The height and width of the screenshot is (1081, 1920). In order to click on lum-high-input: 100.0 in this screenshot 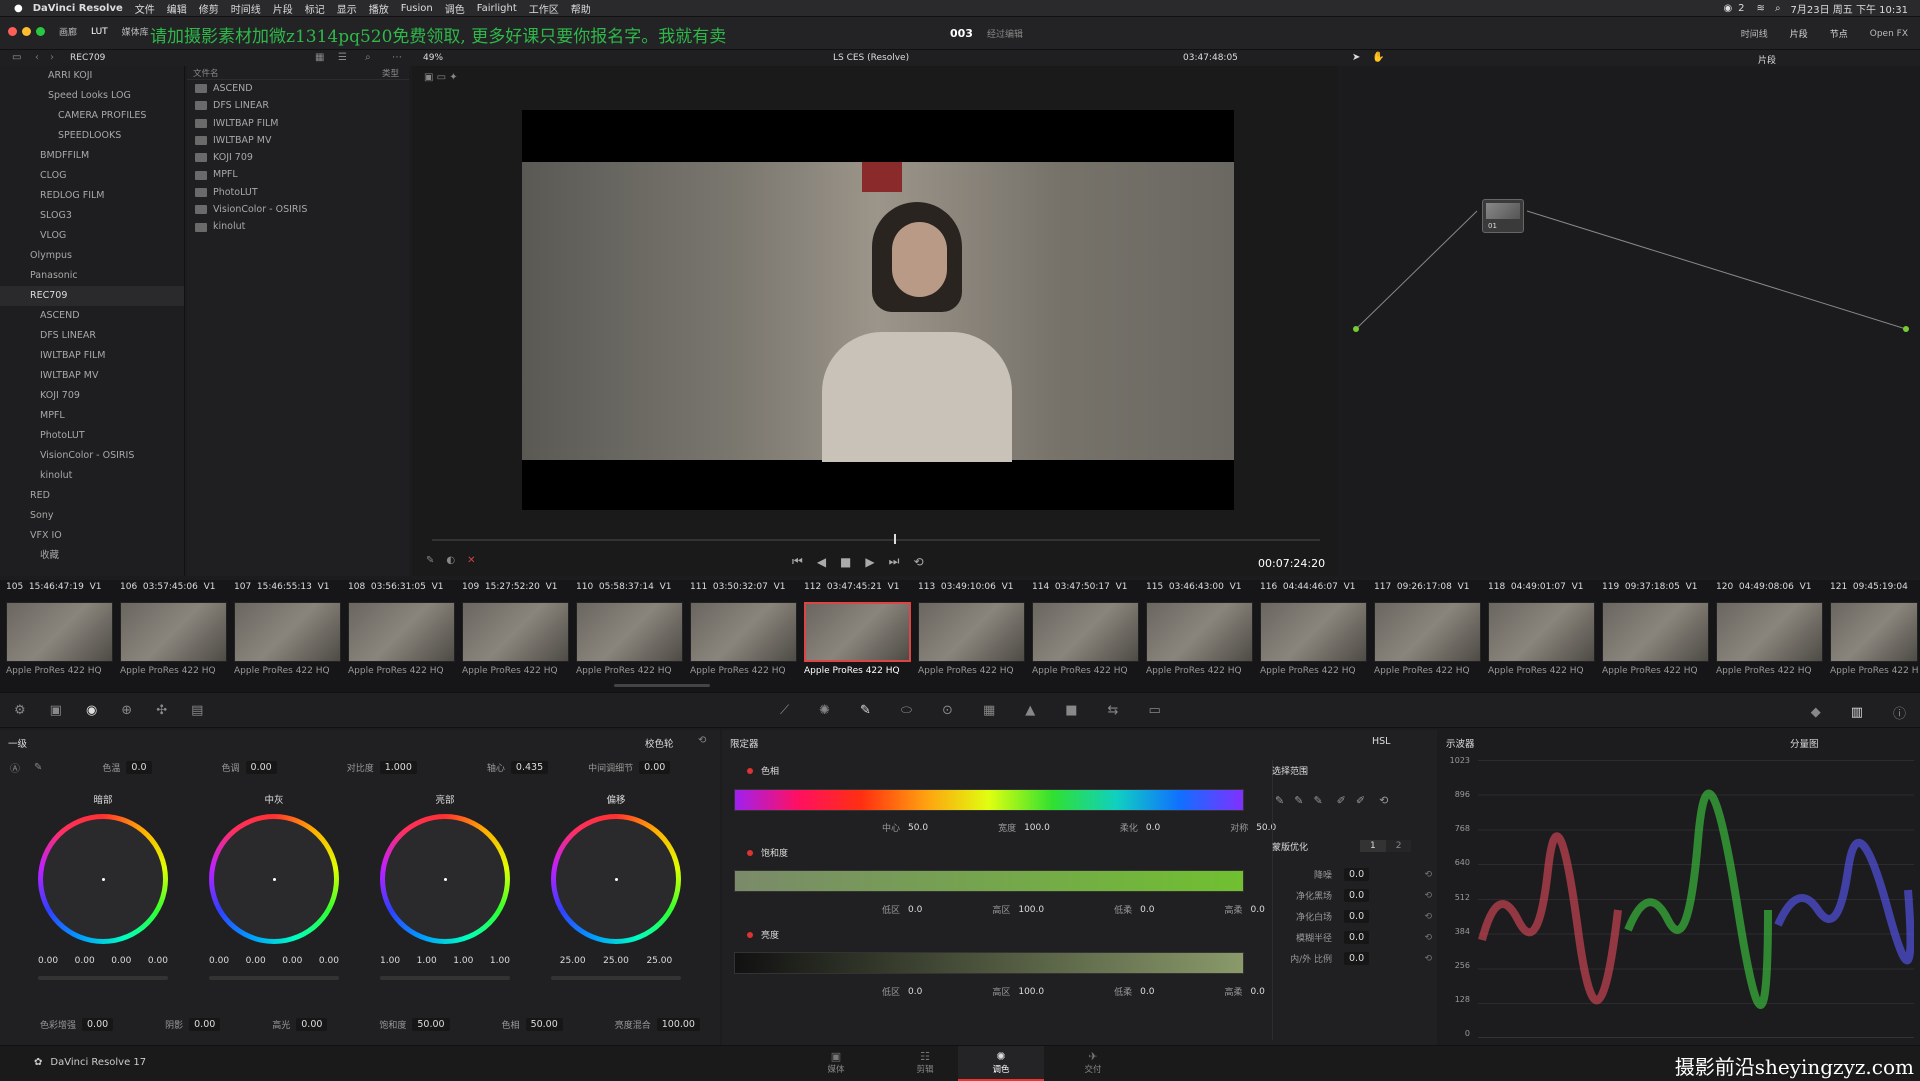, I will do `click(1031, 992)`.